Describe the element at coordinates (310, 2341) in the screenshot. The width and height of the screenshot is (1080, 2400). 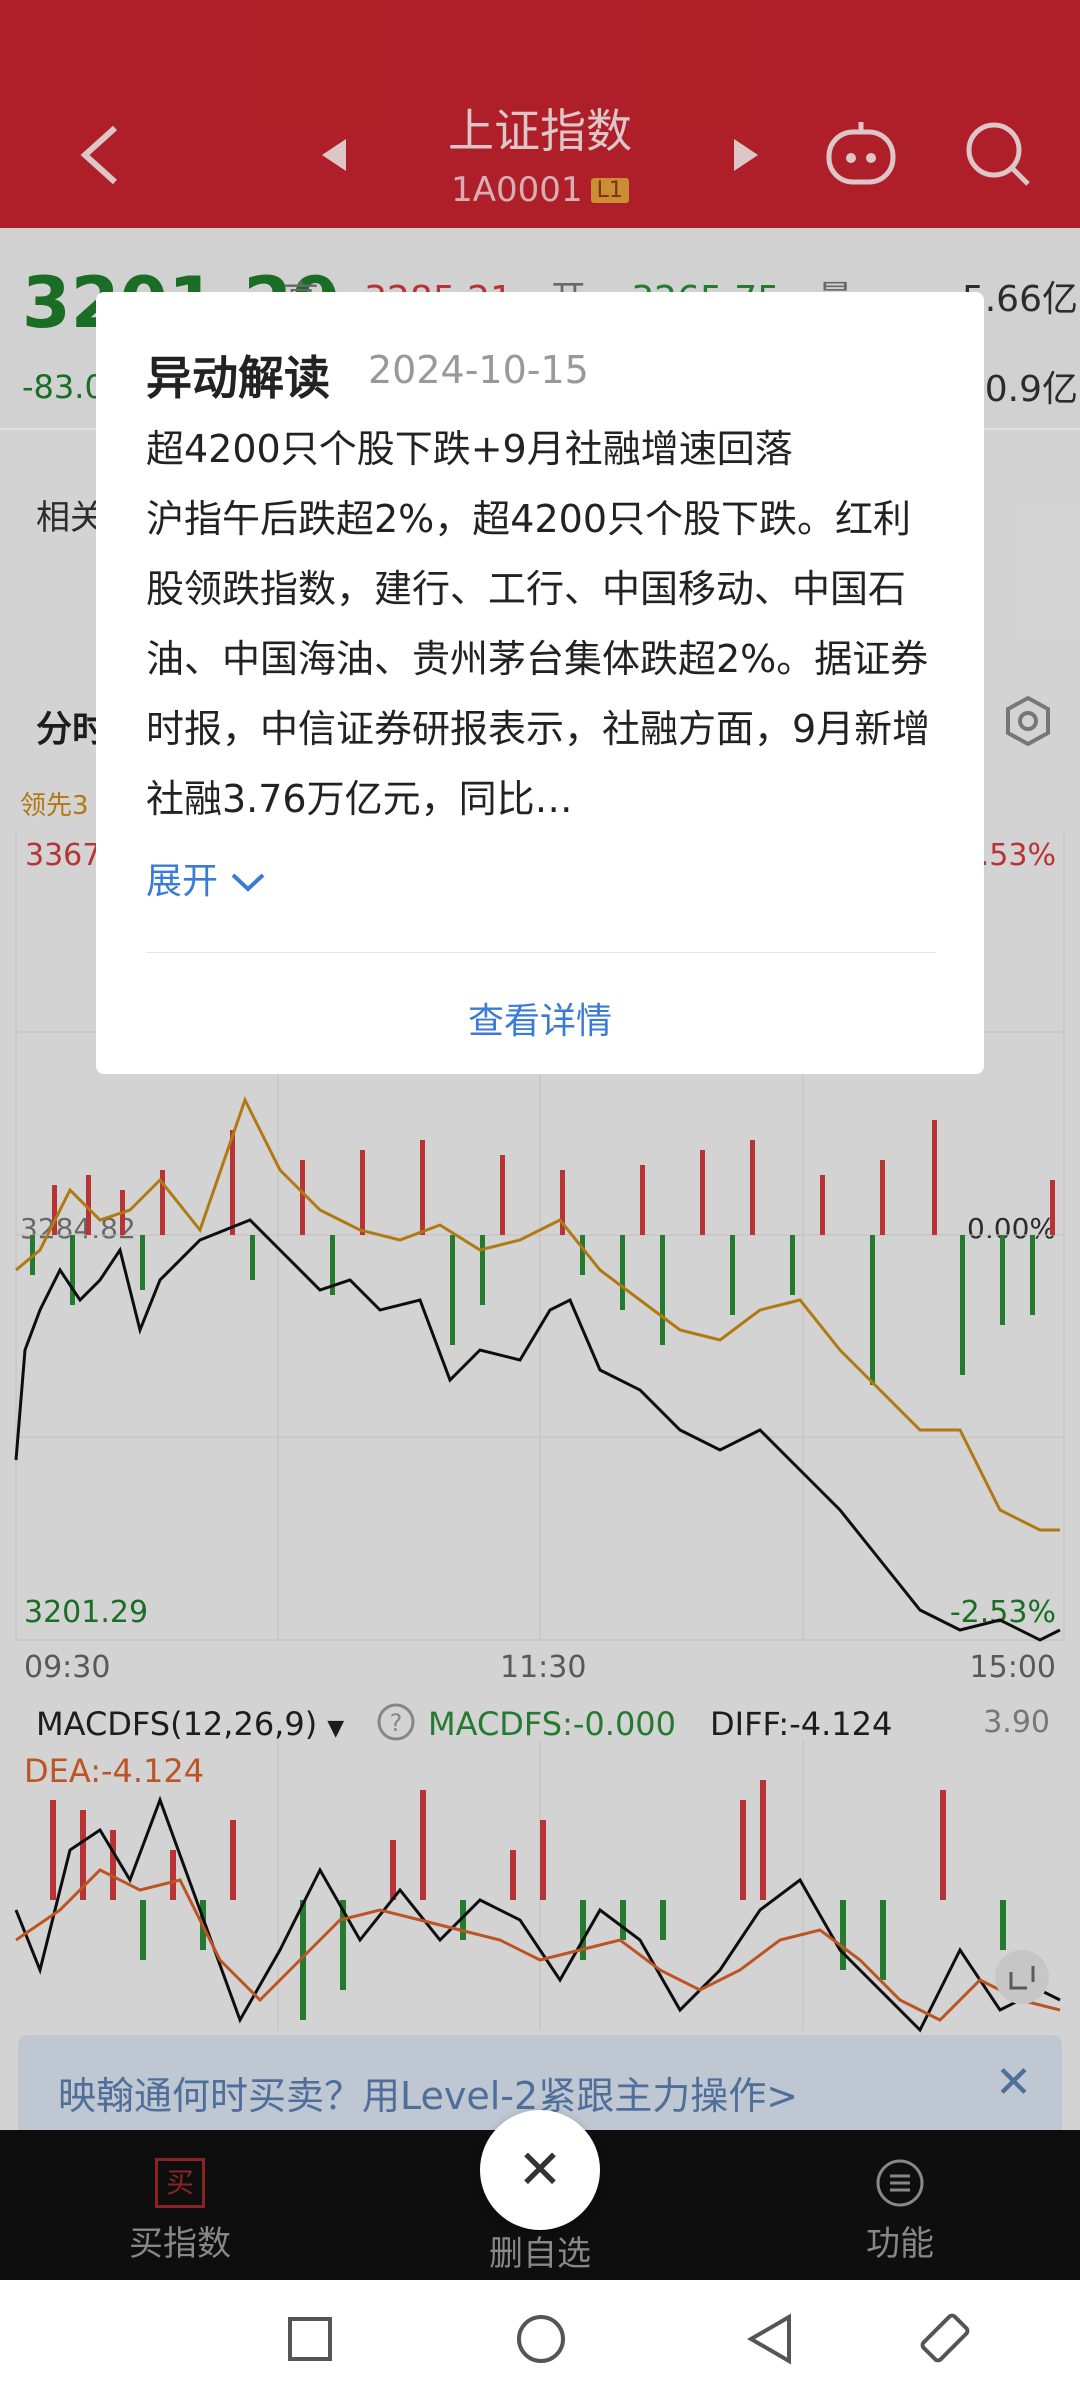
I see `recent-apps-icon` at that location.